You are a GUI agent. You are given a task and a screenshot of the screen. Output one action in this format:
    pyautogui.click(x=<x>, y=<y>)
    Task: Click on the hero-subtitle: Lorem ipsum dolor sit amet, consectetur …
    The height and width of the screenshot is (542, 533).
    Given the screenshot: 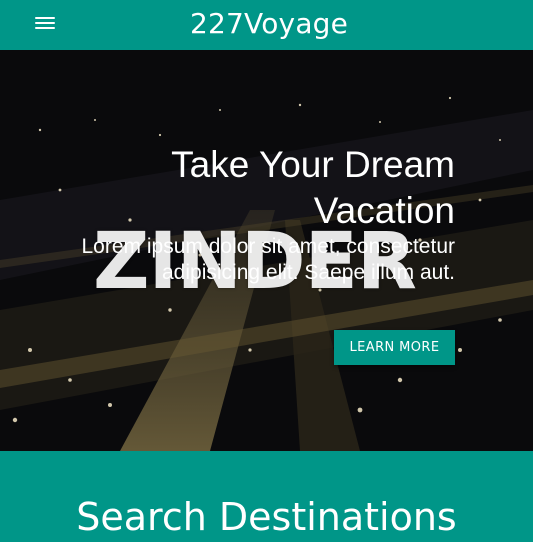 What is the action you would take?
    pyautogui.click(x=268, y=259)
    